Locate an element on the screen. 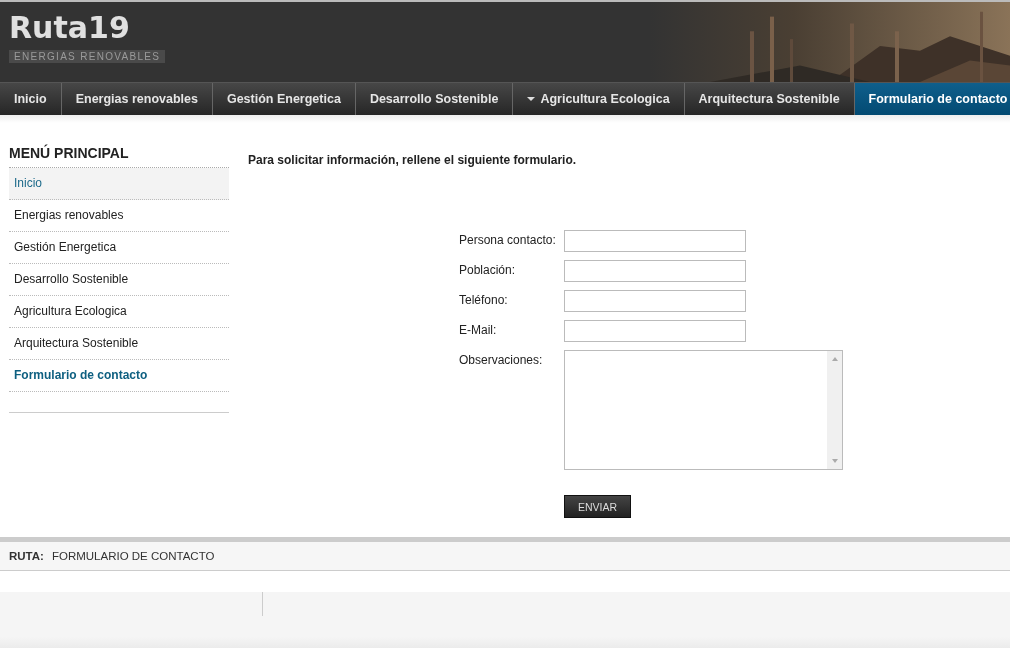  caret-icon is located at coordinates (531, 99).